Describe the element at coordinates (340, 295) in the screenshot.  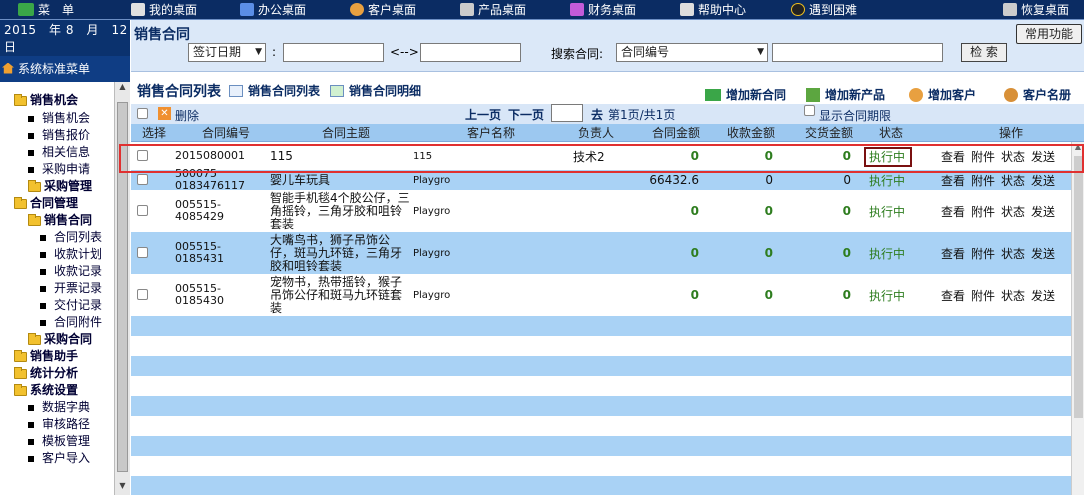
I see `contract-subject: 宠物书，热带摇铃，猴子吊饰公仔和斑马九环链套装` at that location.